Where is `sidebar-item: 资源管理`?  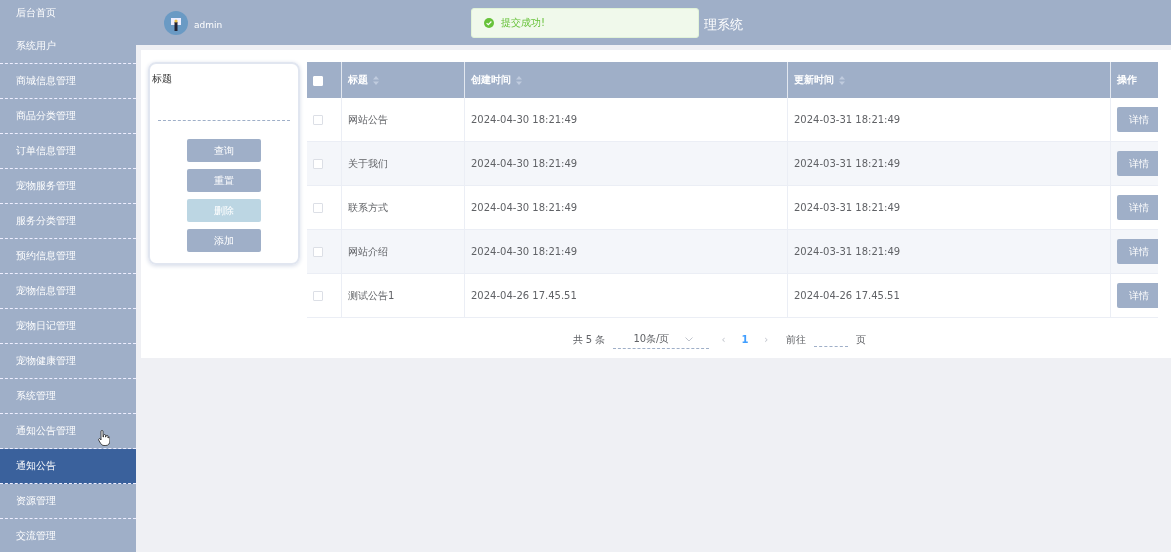 sidebar-item: 资源管理 is located at coordinates (68, 501).